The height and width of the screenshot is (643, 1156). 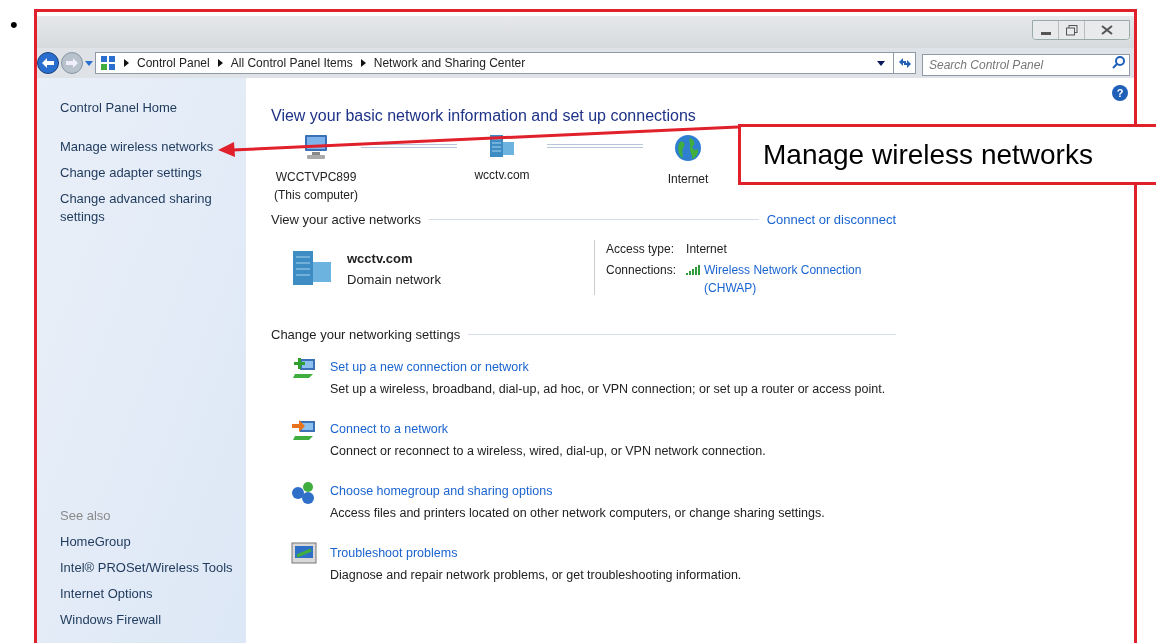 I want to click on address-field: Control Panel All Control Panel Items Network and Sharing Center, so click(x=494, y=63).